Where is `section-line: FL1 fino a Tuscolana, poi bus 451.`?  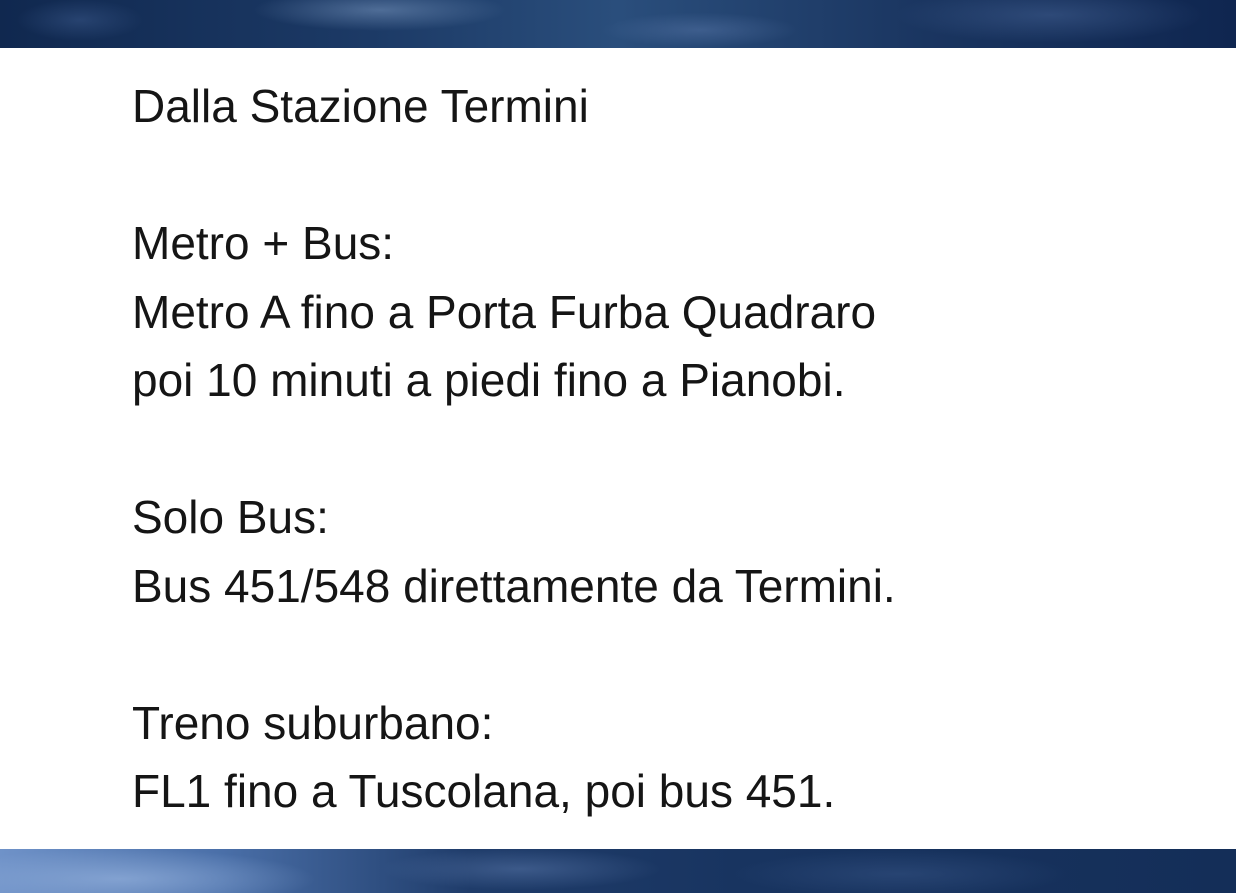 section-line: FL1 fino a Tuscolana, poi bus 451. is located at coordinates (484, 791).